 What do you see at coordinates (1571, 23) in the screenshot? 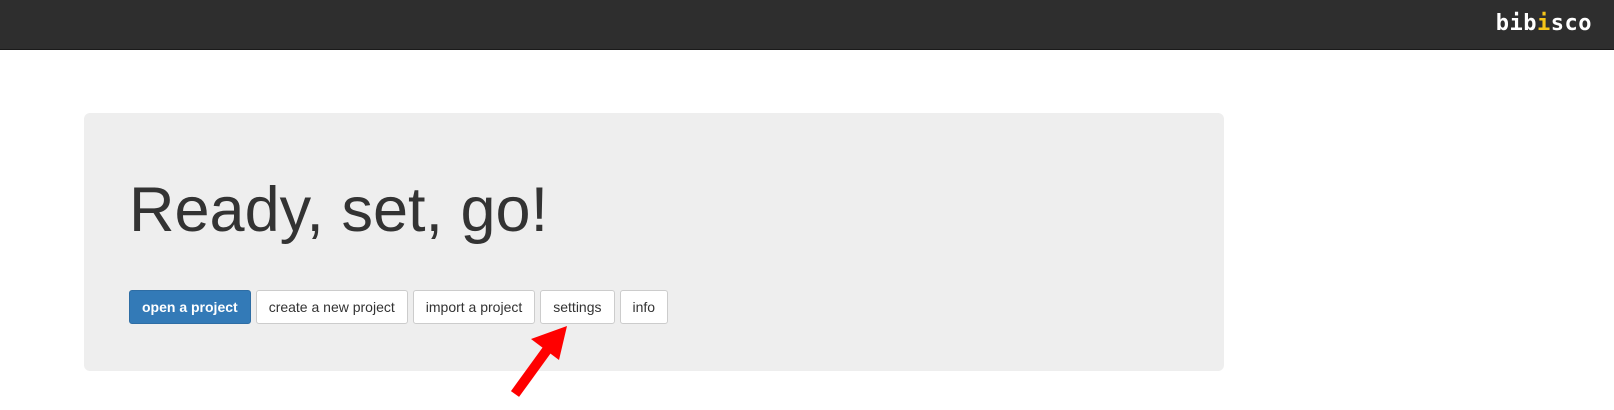
I see `brand-logo-part-2: sco` at bounding box center [1571, 23].